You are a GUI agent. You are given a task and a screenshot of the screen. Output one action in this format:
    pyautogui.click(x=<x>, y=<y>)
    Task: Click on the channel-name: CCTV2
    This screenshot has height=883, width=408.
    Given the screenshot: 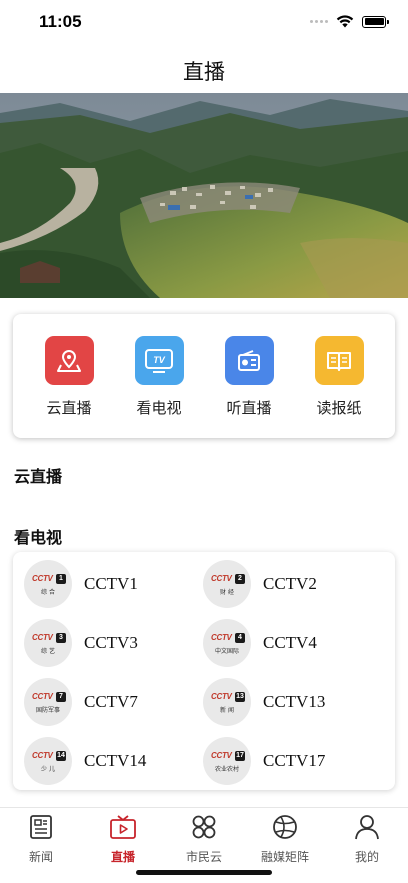 What is the action you would take?
    pyautogui.click(x=290, y=583)
    